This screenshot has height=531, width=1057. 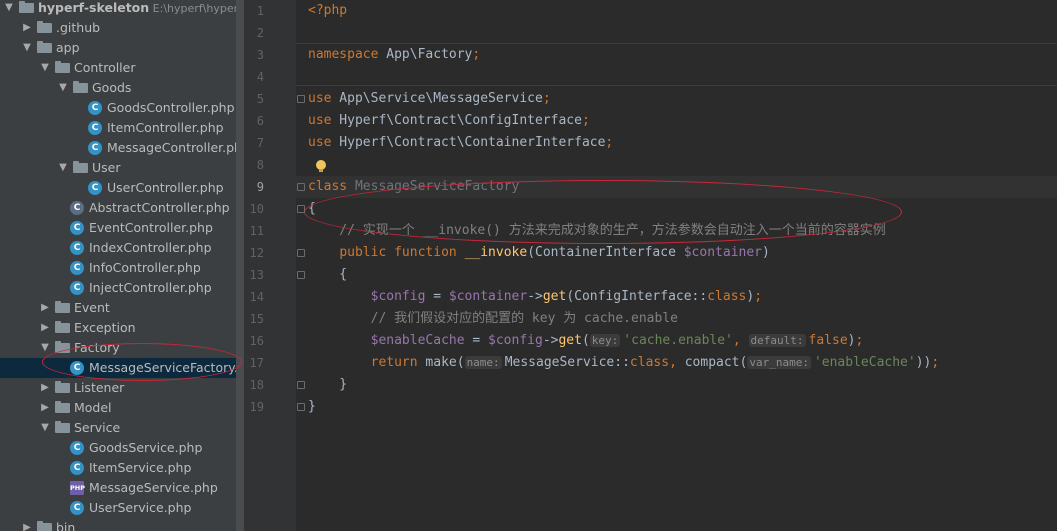 What do you see at coordinates (150, 247) in the screenshot?
I see `tree-item-label: IndexController.php` at bounding box center [150, 247].